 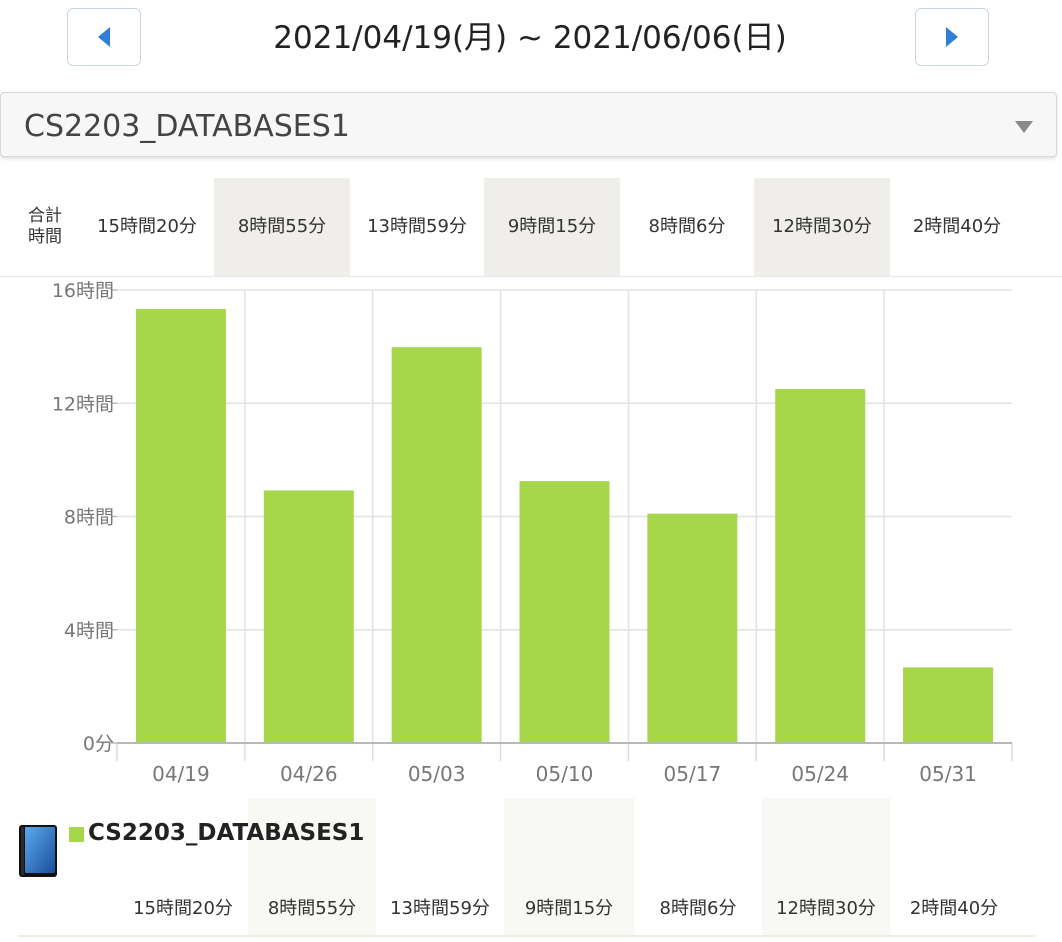 I want to click on triangle-right-icon, so click(x=952, y=37).